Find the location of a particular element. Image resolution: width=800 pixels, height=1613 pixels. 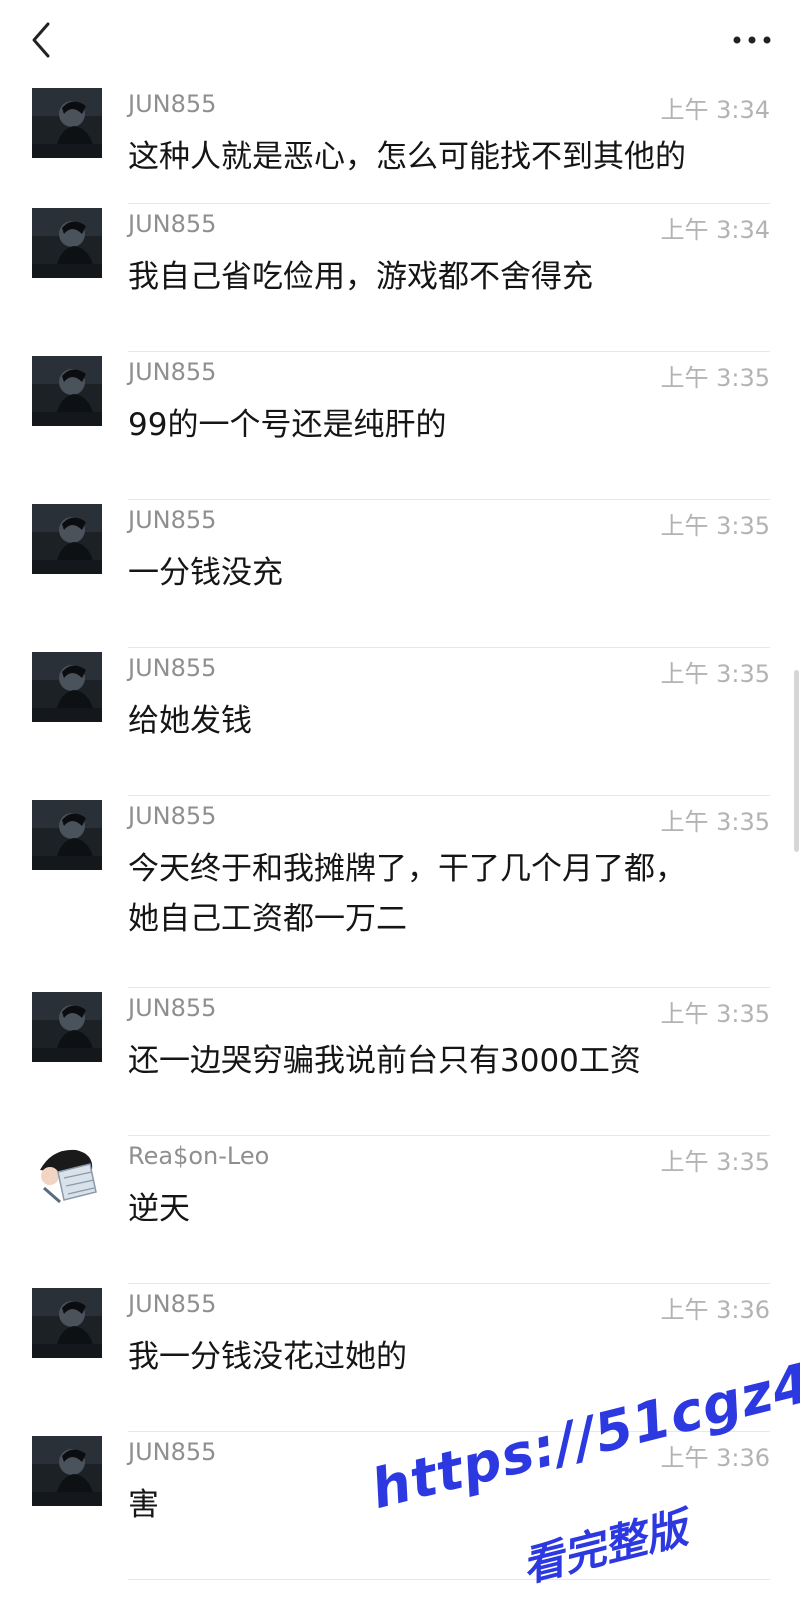

message-text: 今天终于和我摊牌了，干了几个月了都， 她自己工资都一万二 is located at coordinates (448, 894).